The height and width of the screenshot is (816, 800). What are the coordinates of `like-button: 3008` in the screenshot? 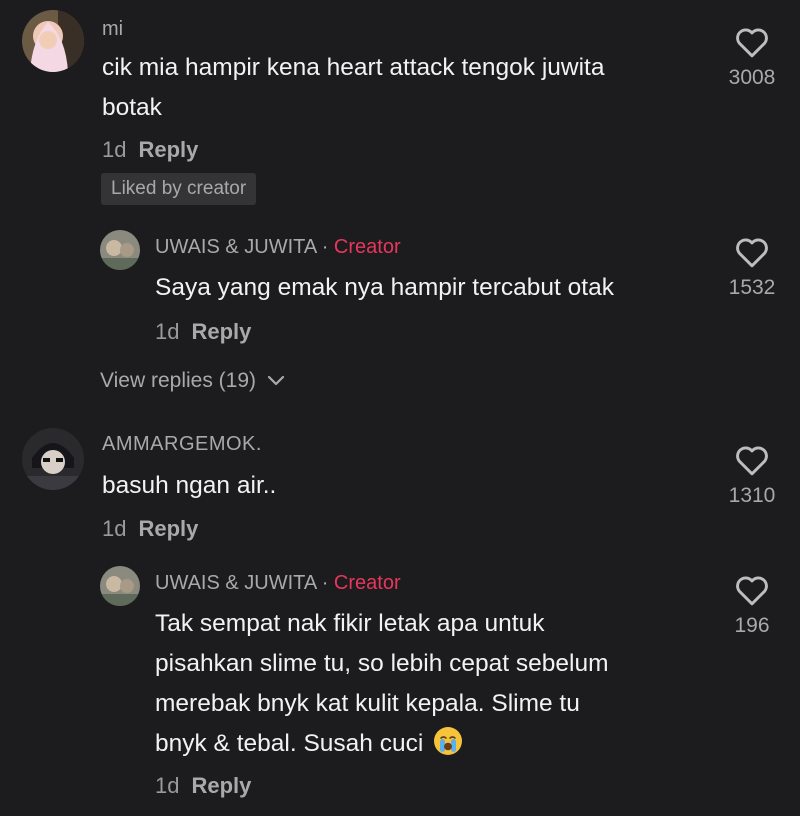 It's located at (752, 58).